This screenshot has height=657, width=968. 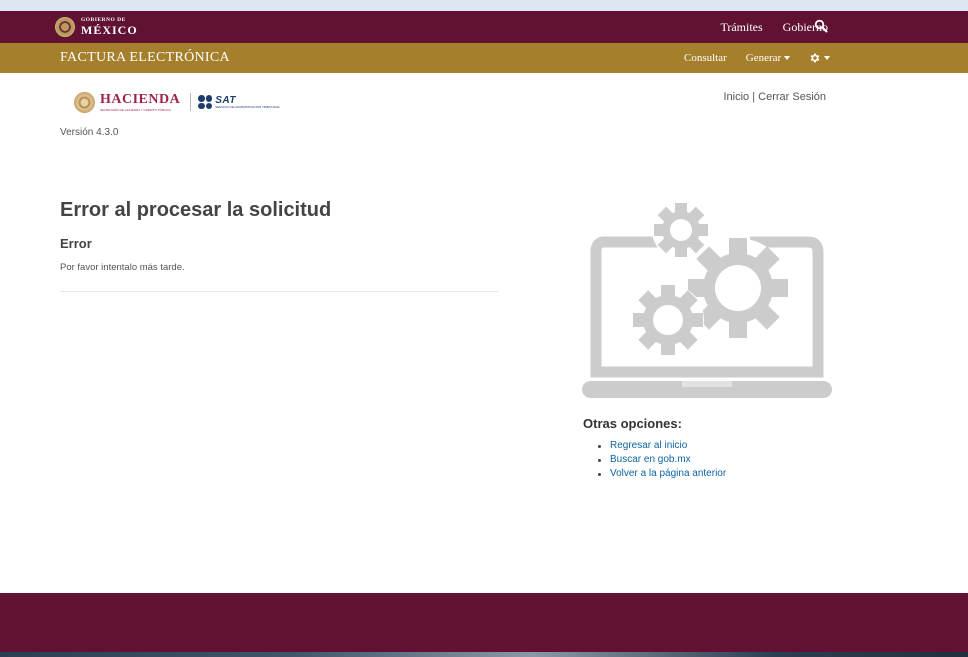 What do you see at coordinates (84, 102) in the screenshot?
I see `hacienda-emblem-icon` at bounding box center [84, 102].